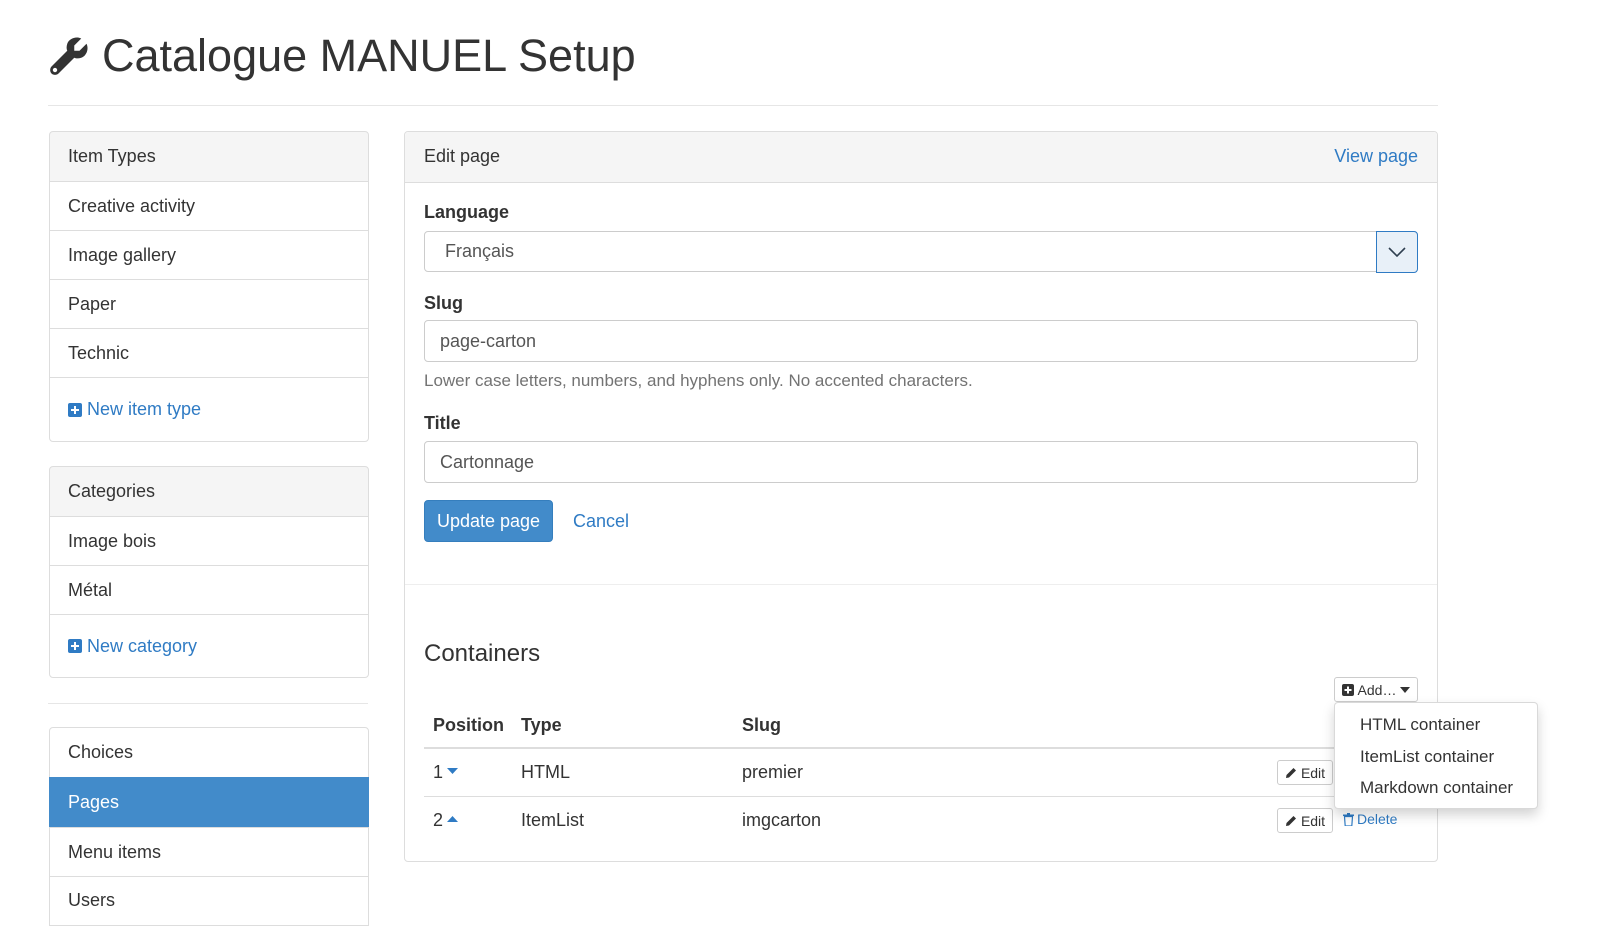  I want to click on nav-item-menu-items: Menu items, so click(209, 852).